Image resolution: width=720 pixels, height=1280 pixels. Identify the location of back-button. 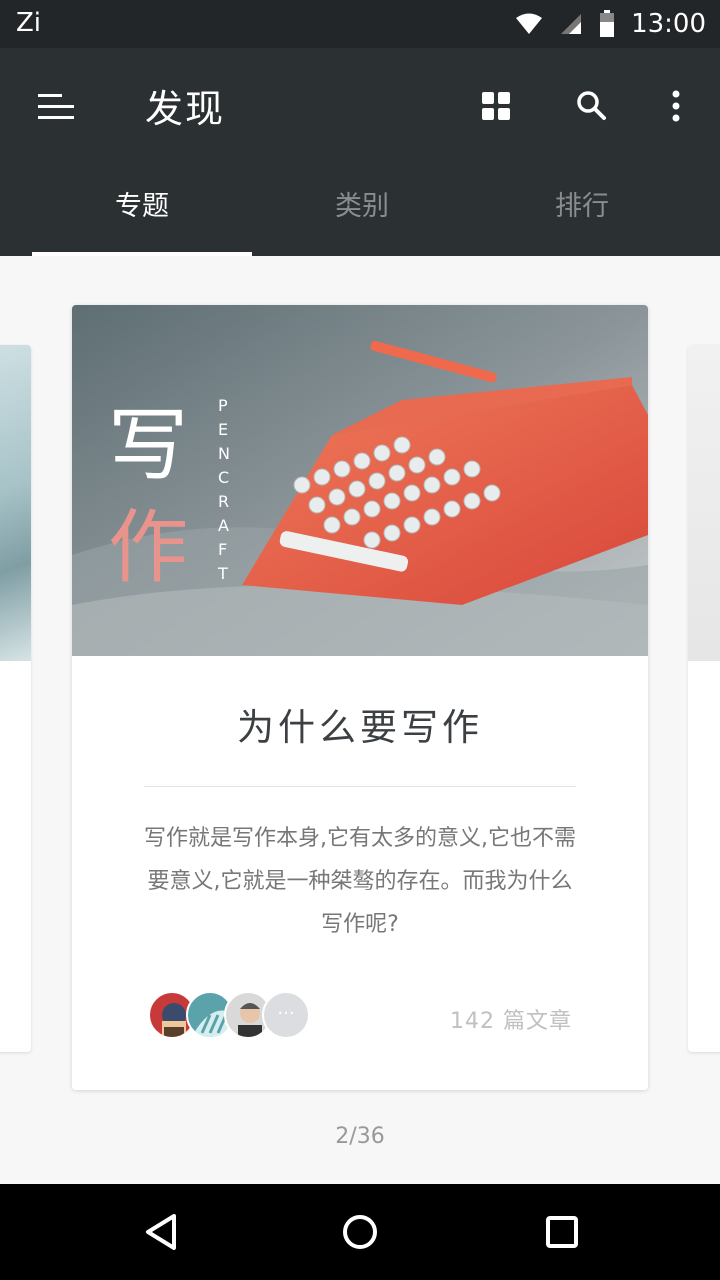
(160, 1232).